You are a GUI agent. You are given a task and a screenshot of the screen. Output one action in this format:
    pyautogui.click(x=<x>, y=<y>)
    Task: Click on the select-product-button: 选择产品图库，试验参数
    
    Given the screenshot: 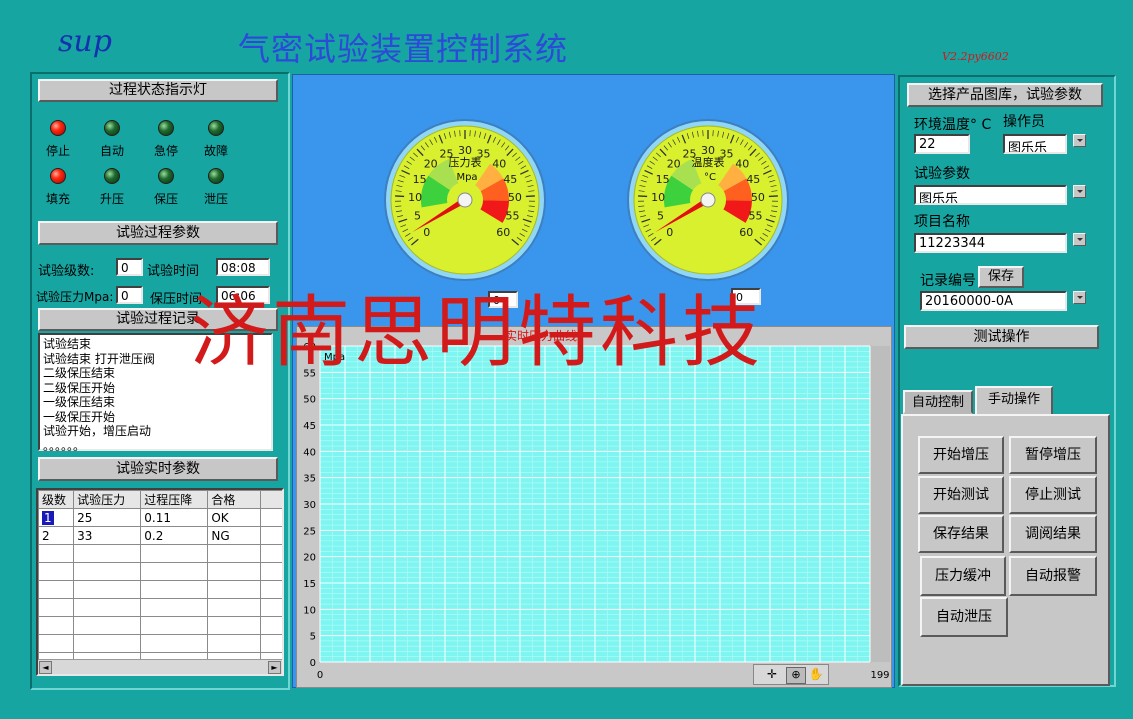 What is the action you would take?
    pyautogui.click(x=1005, y=95)
    